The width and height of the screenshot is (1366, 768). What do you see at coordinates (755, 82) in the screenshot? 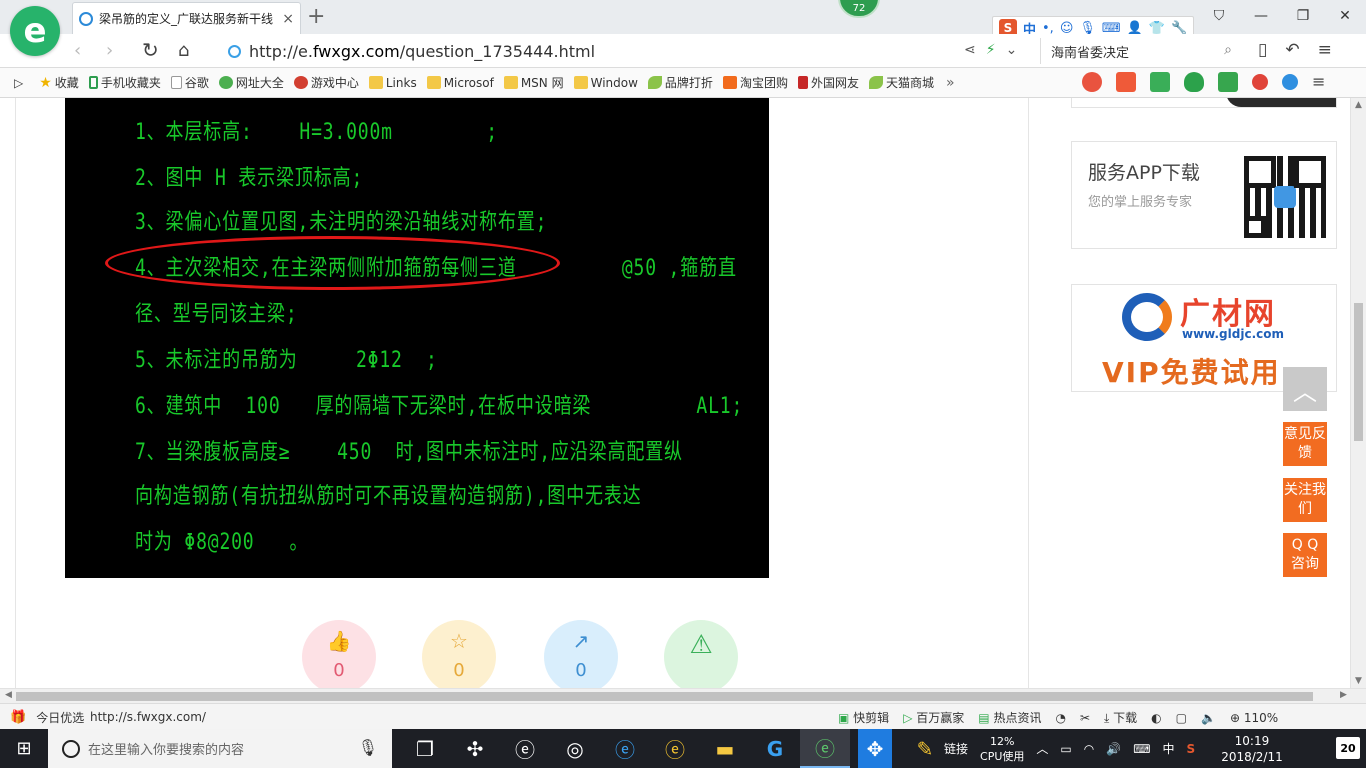
I see `bookmark-taobao: 淘宝团购` at bounding box center [755, 82].